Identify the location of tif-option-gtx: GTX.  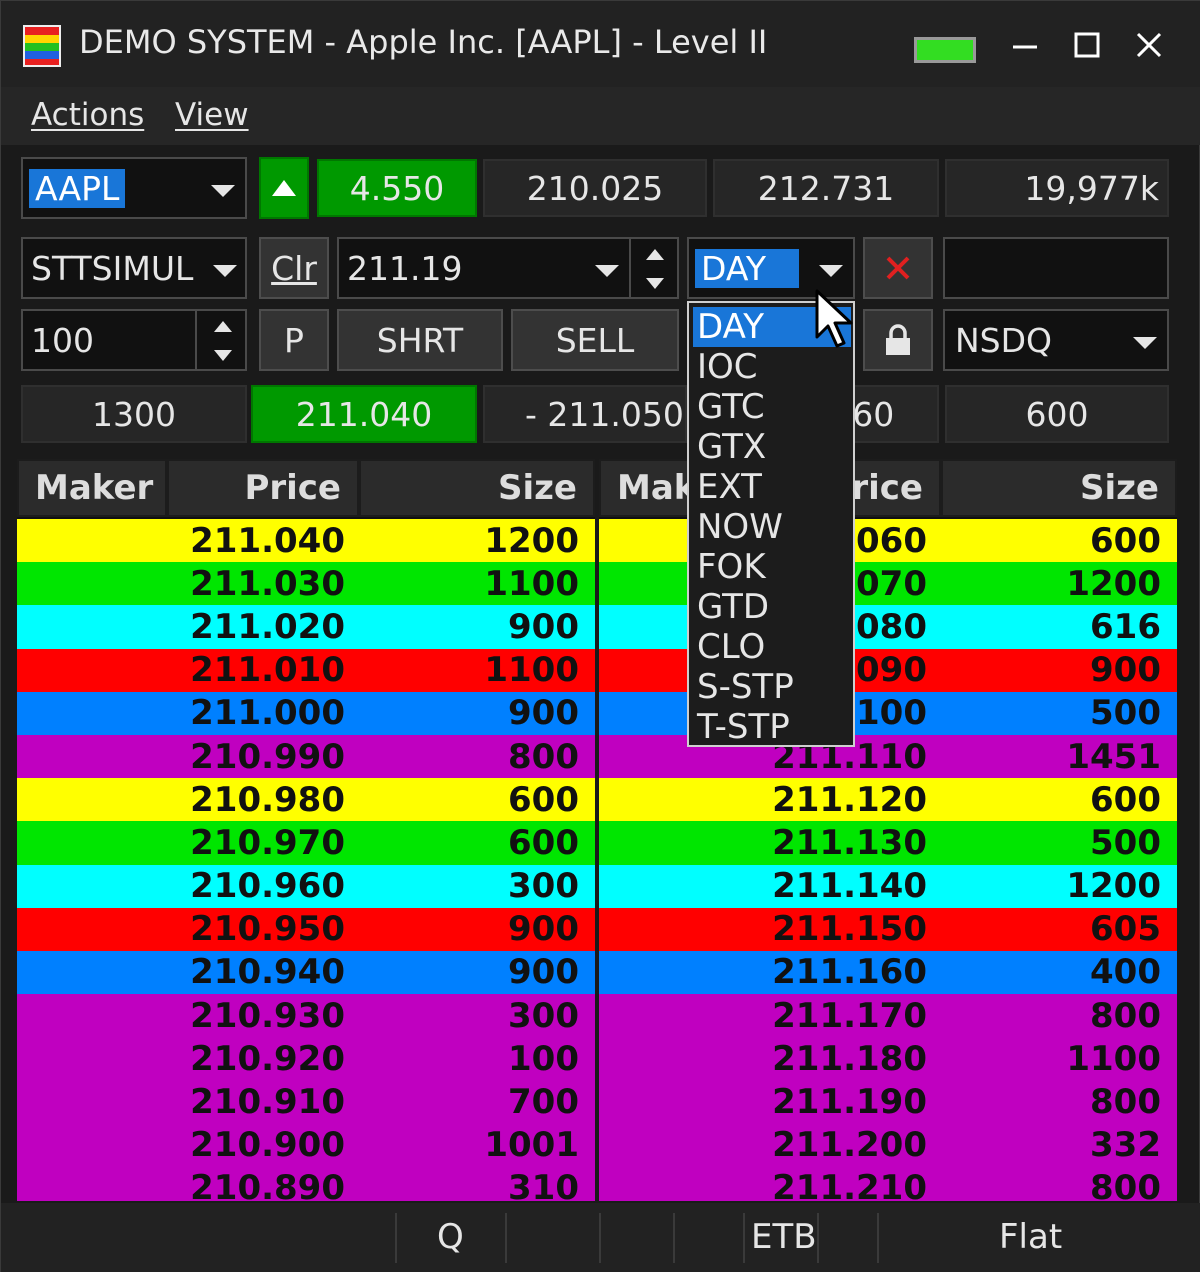
(729, 447).